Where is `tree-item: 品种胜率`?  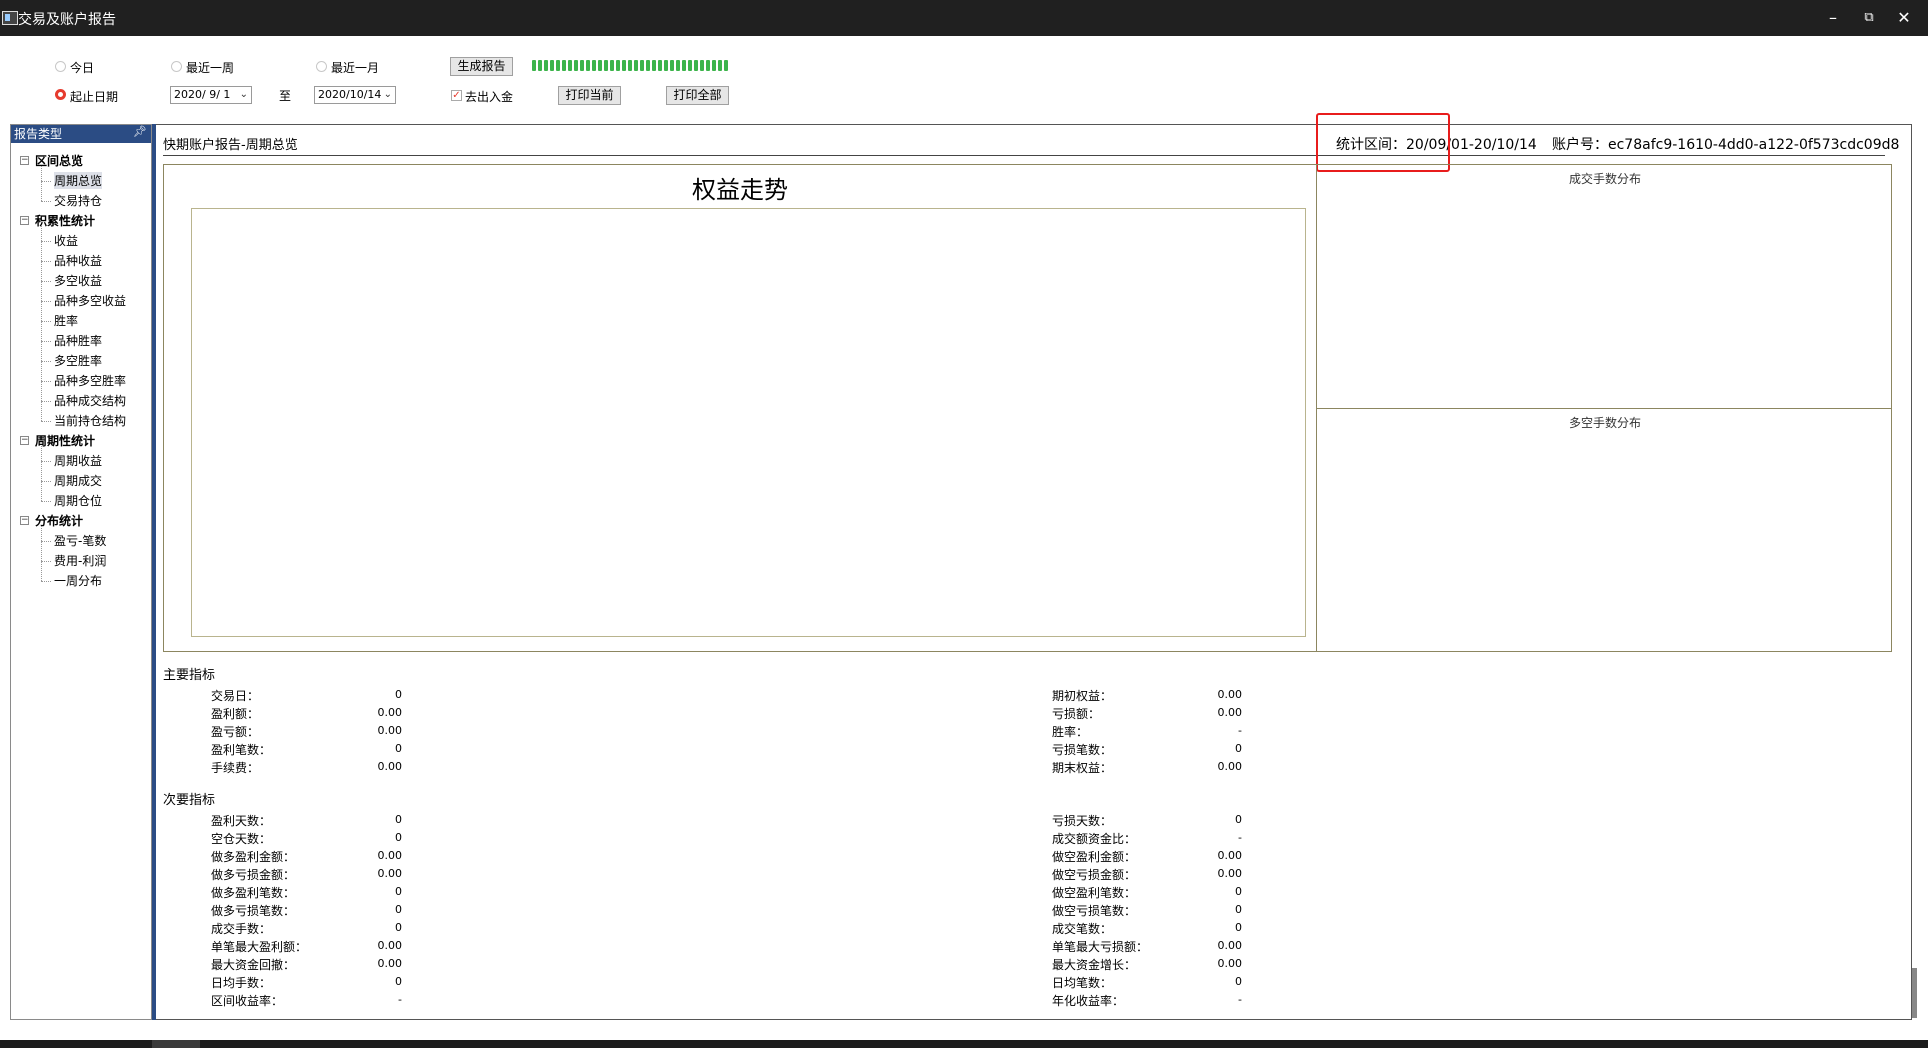 tree-item: 品种胜率 is located at coordinates (78, 340).